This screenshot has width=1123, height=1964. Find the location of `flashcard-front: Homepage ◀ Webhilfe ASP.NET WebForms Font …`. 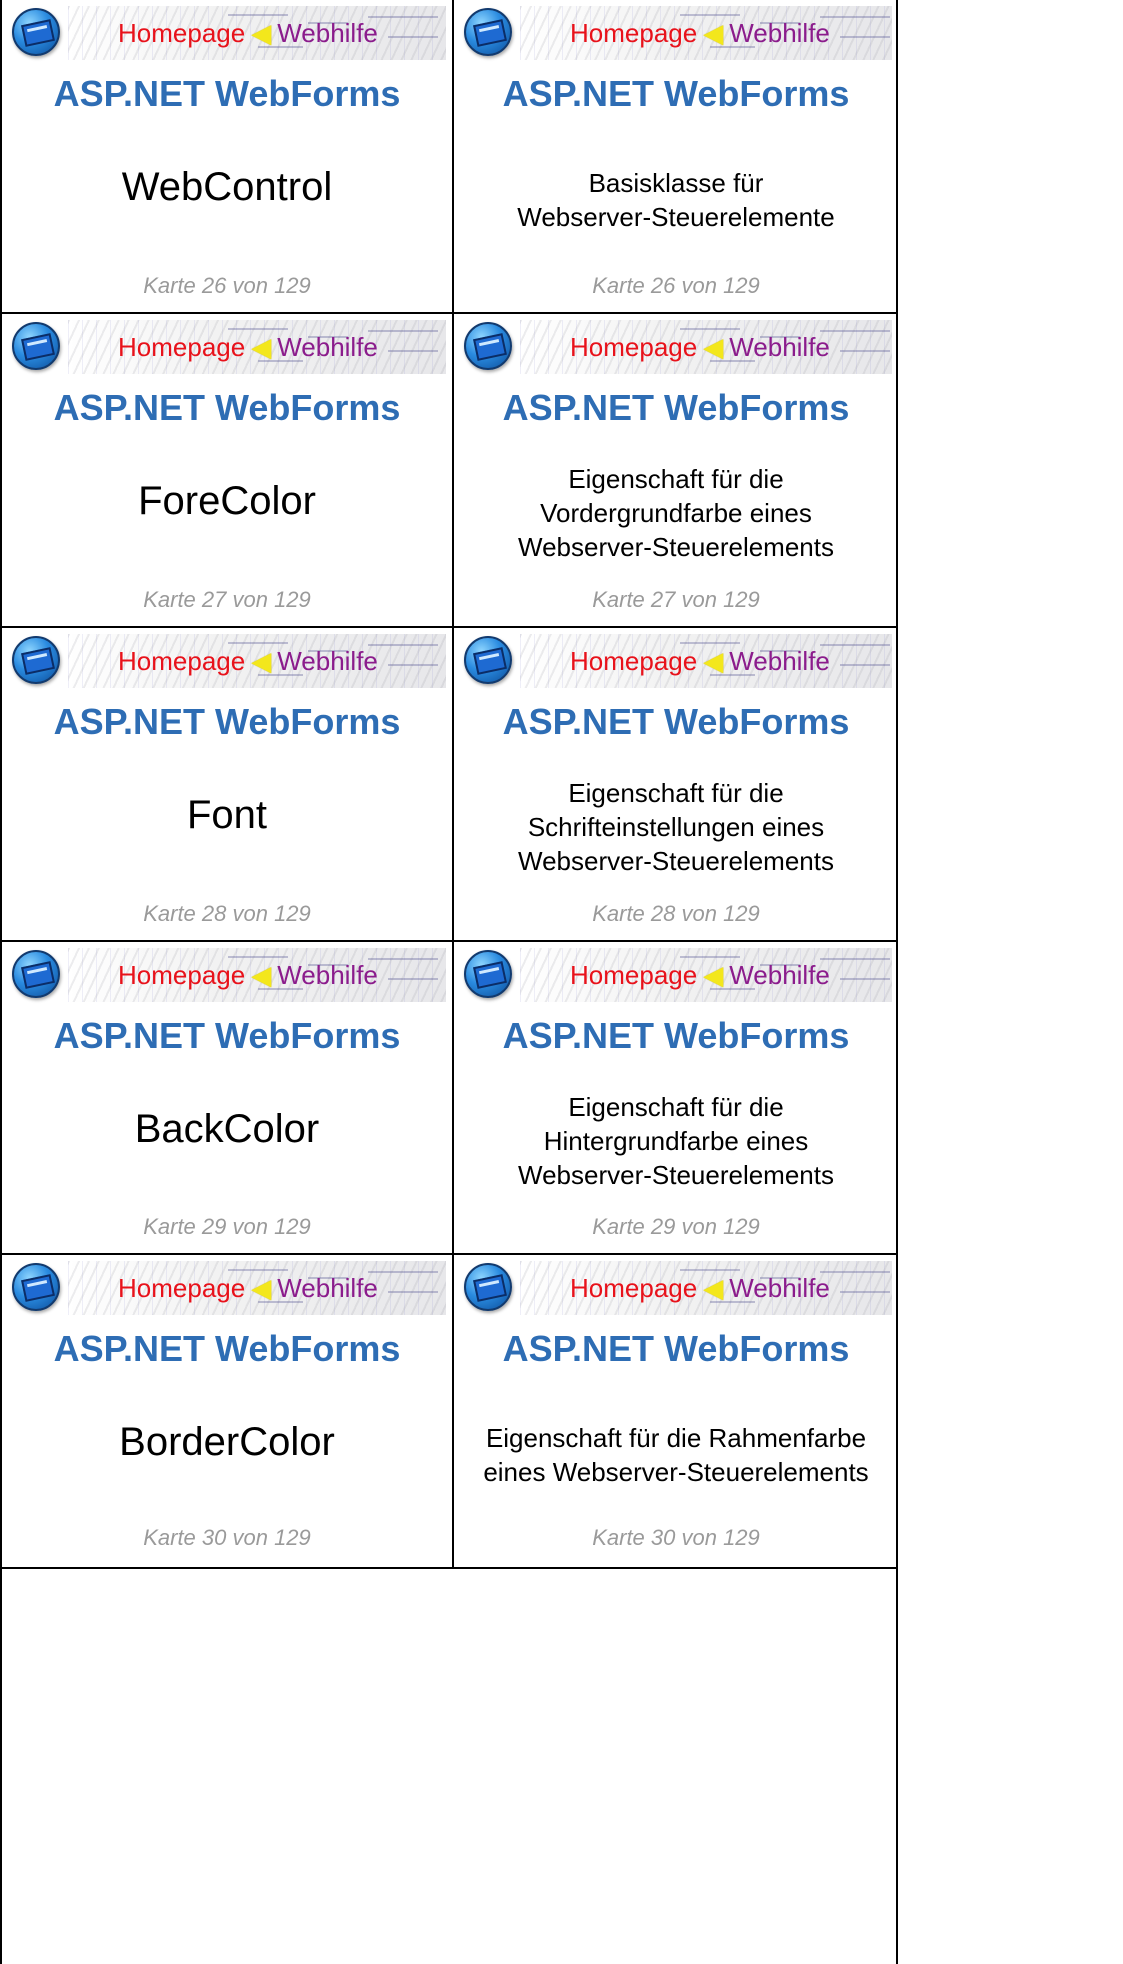

flashcard-front: Homepage ◀ Webhilfe ASP.NET WebForms Font … is located at coordinates (228, 785).